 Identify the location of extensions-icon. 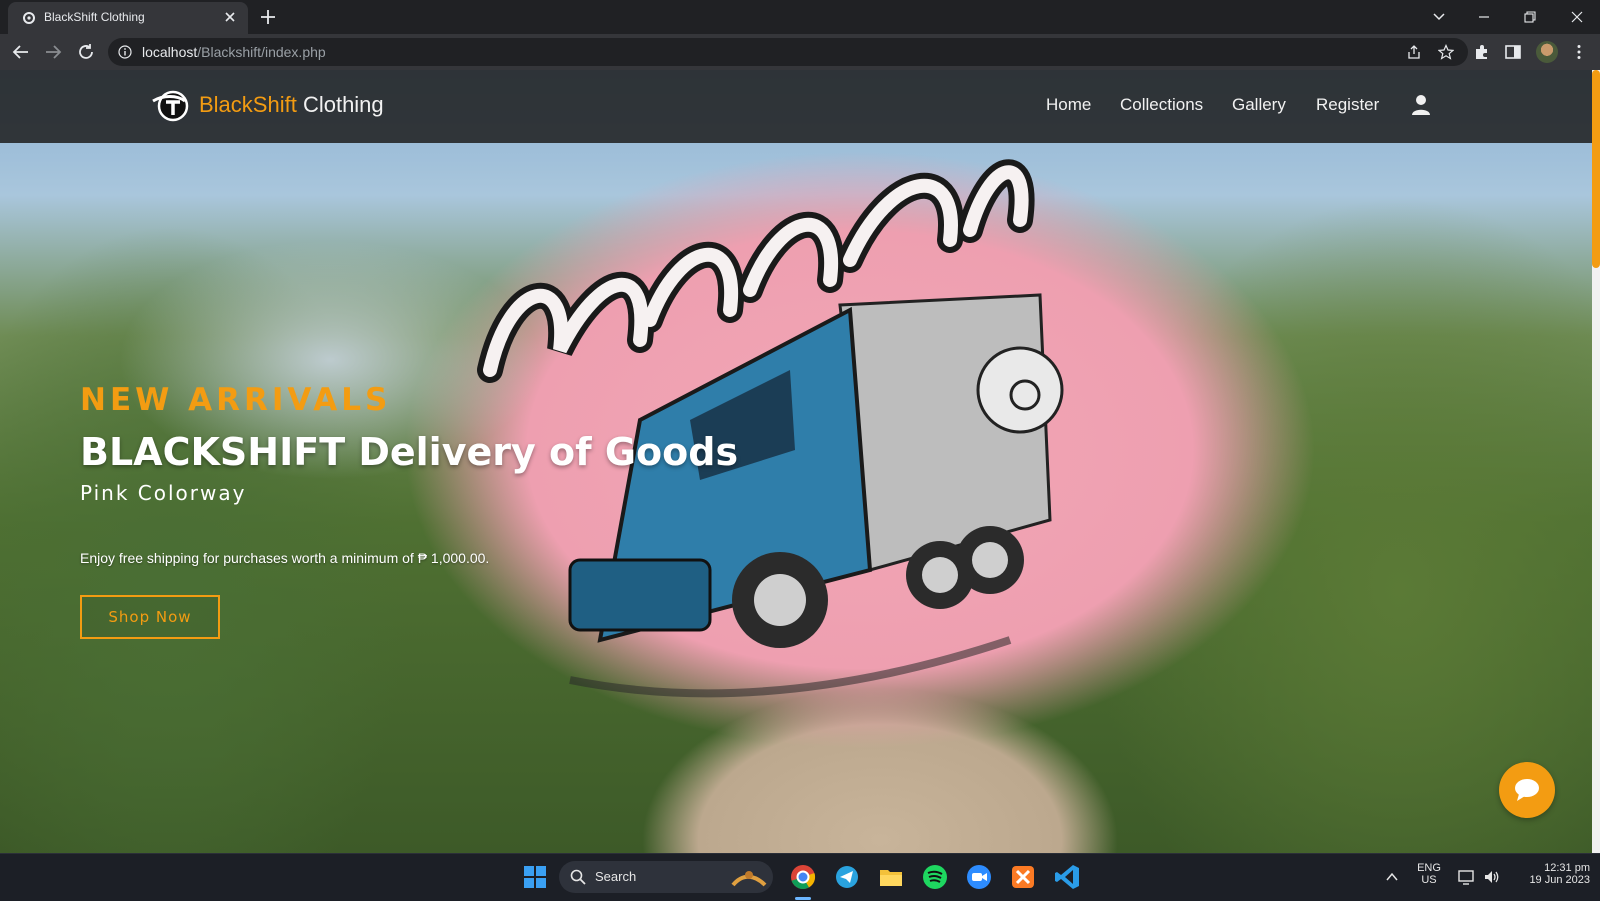
(1482, 52).